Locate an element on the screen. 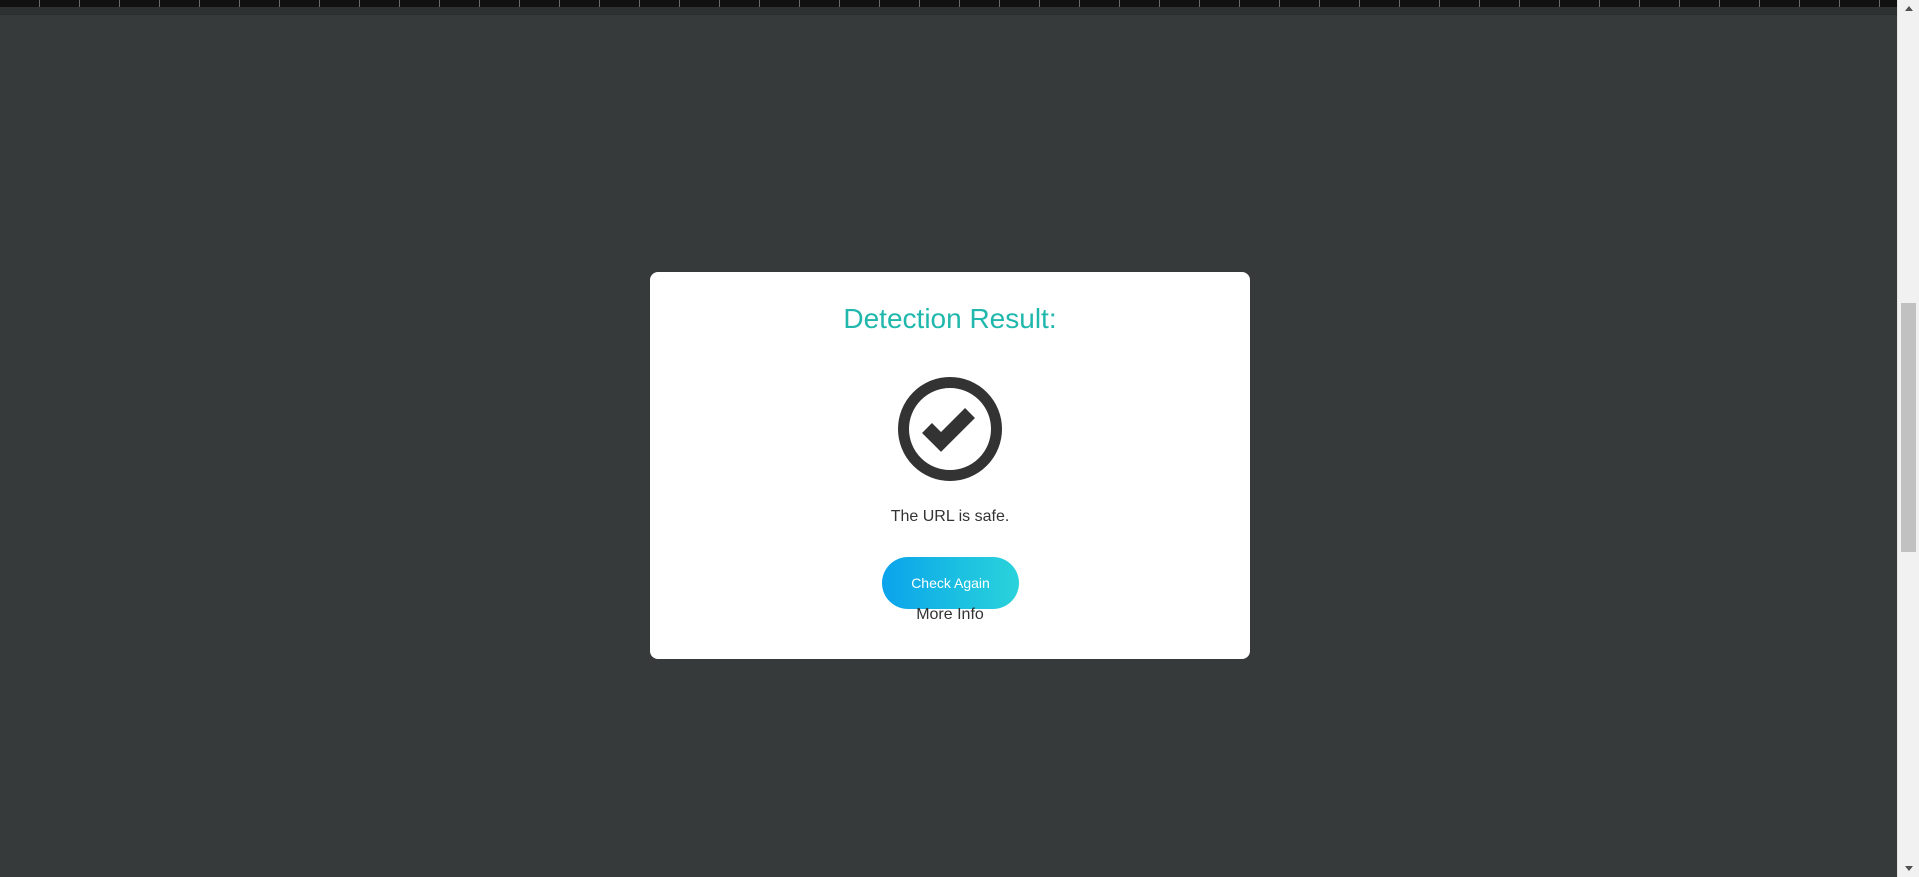 The image size is (1919, 877). vertical-scrollbar is located at coordinates (1908, 438).